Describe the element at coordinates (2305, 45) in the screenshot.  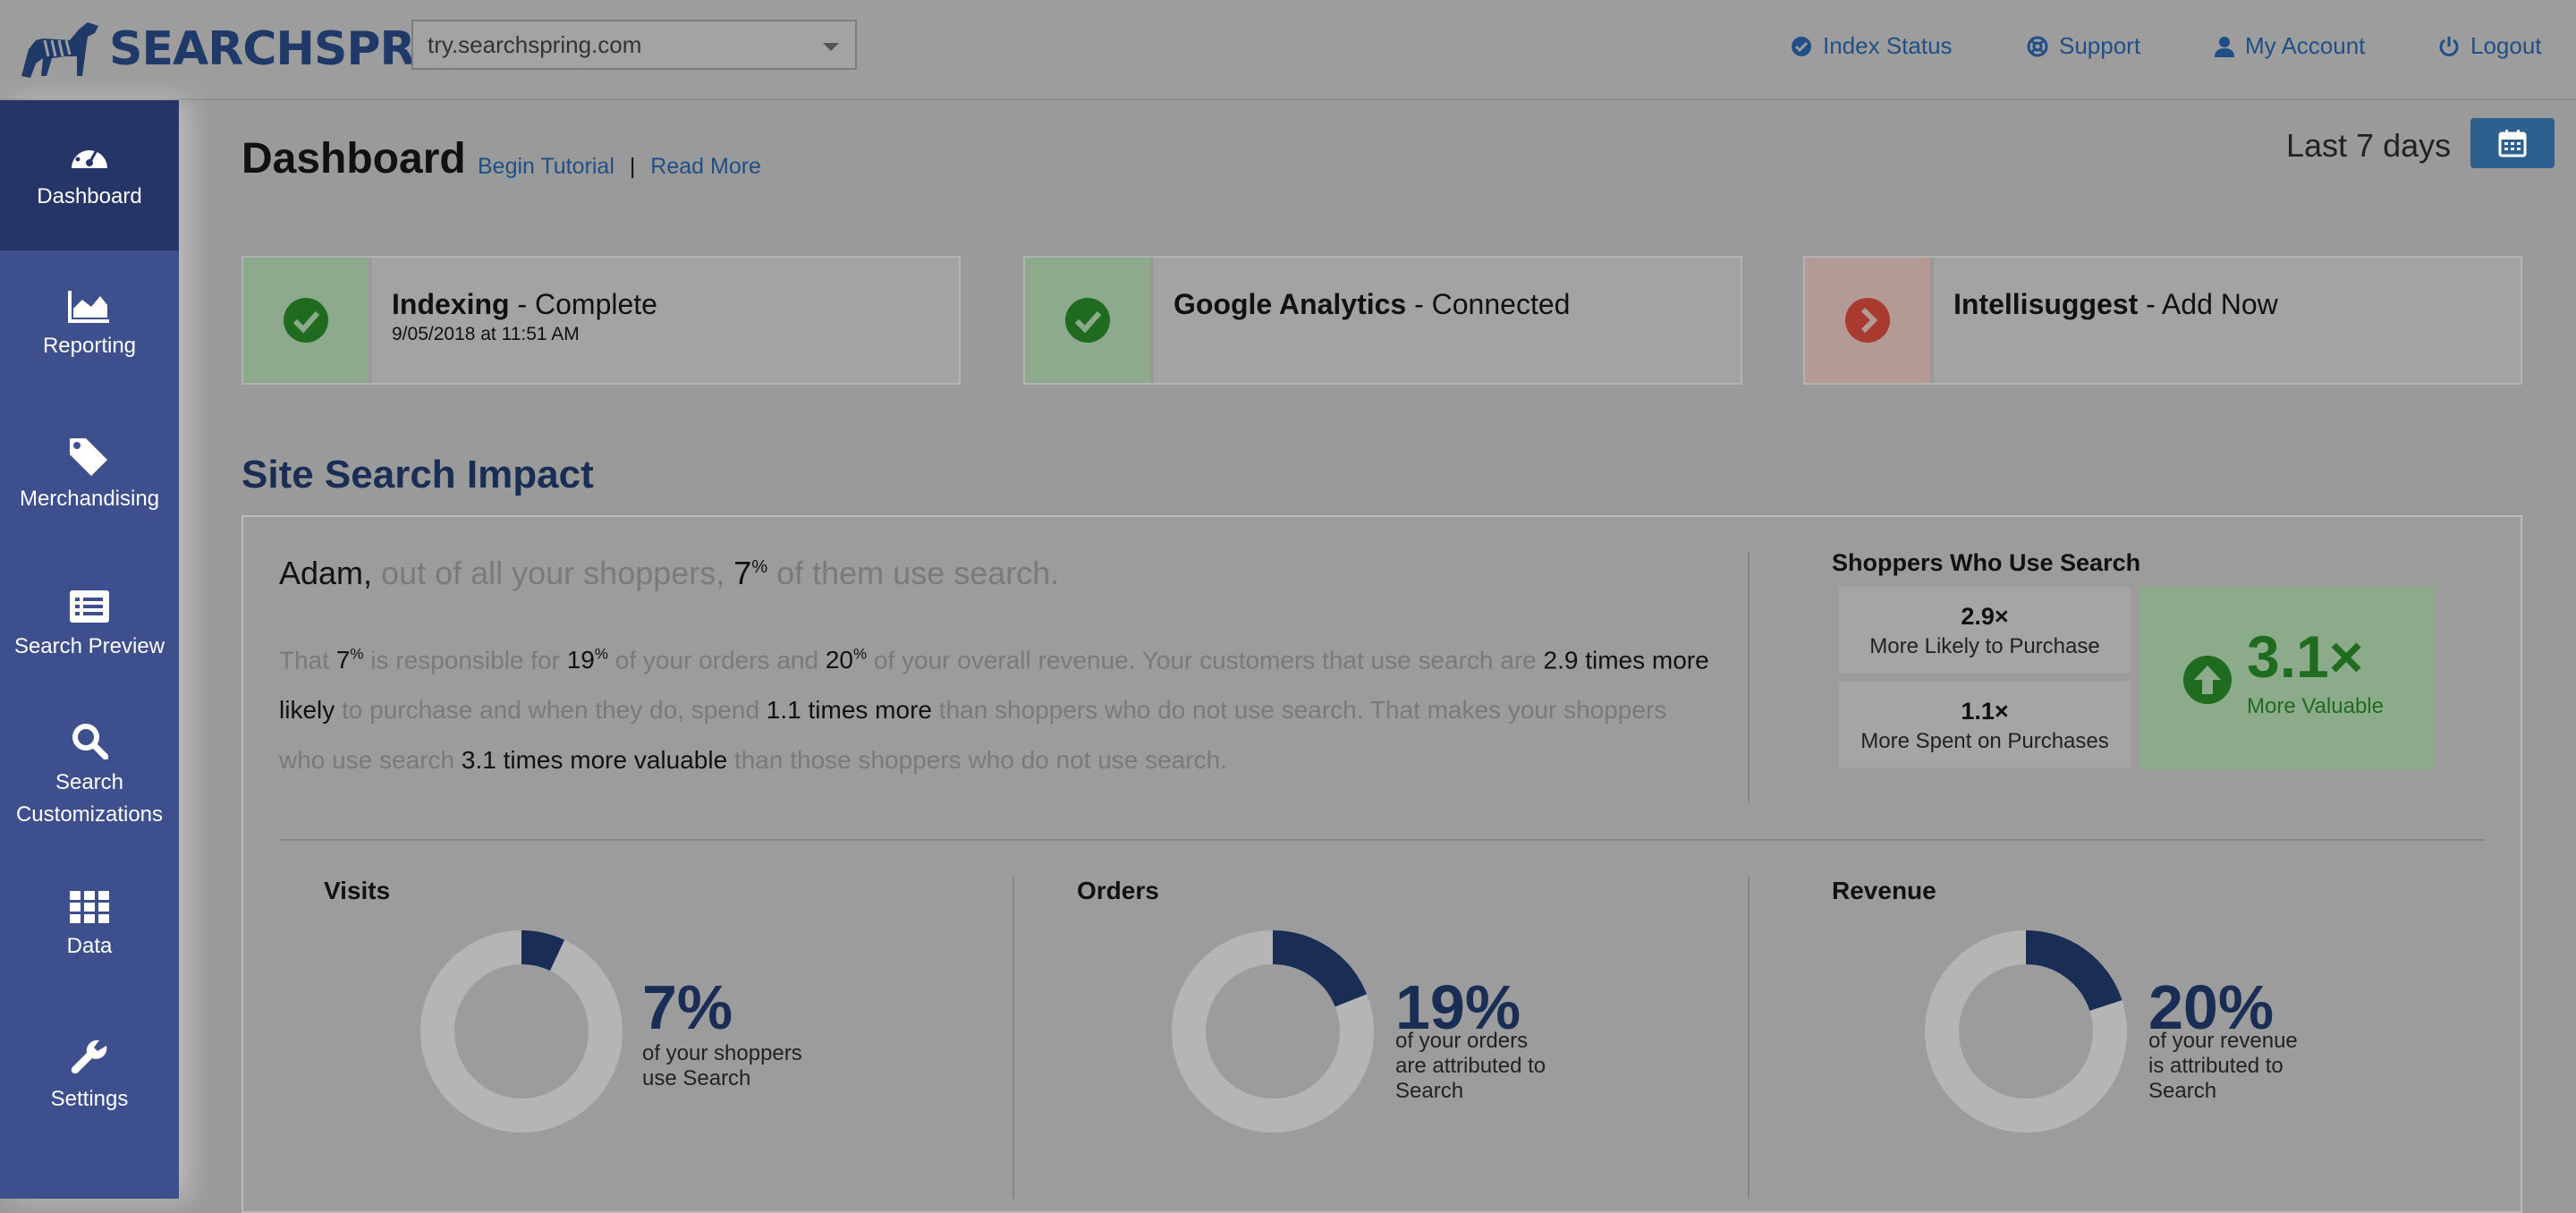
I see `my-account-label: My Account` at that location.